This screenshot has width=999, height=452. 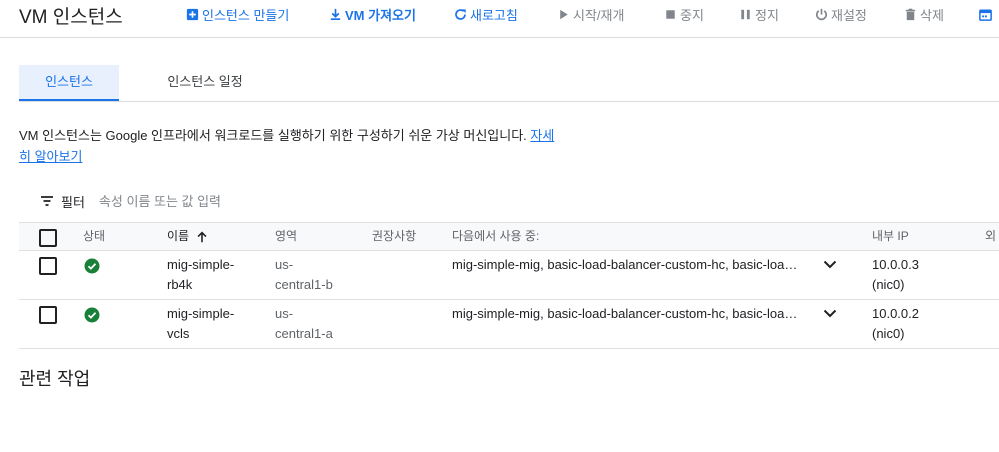 I want to click on add-box-icon, so click(x=192, y=14).